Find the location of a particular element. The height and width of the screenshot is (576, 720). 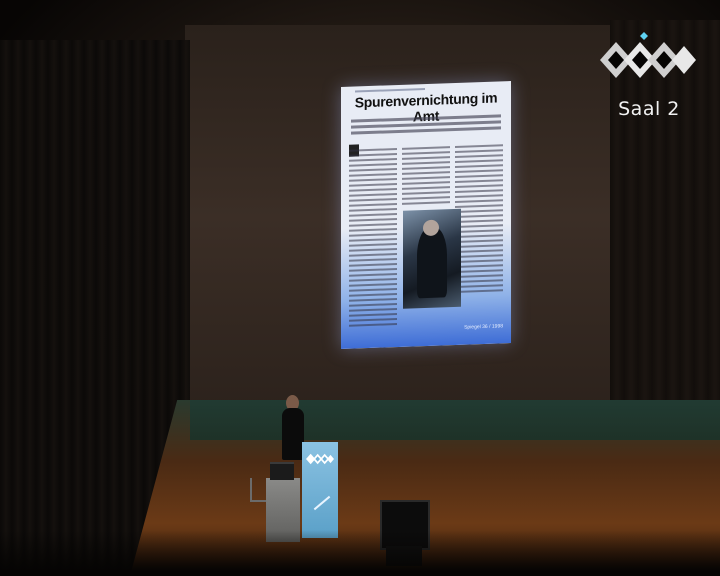

slide-subtitle-lines is located at coordinates (426, 124).